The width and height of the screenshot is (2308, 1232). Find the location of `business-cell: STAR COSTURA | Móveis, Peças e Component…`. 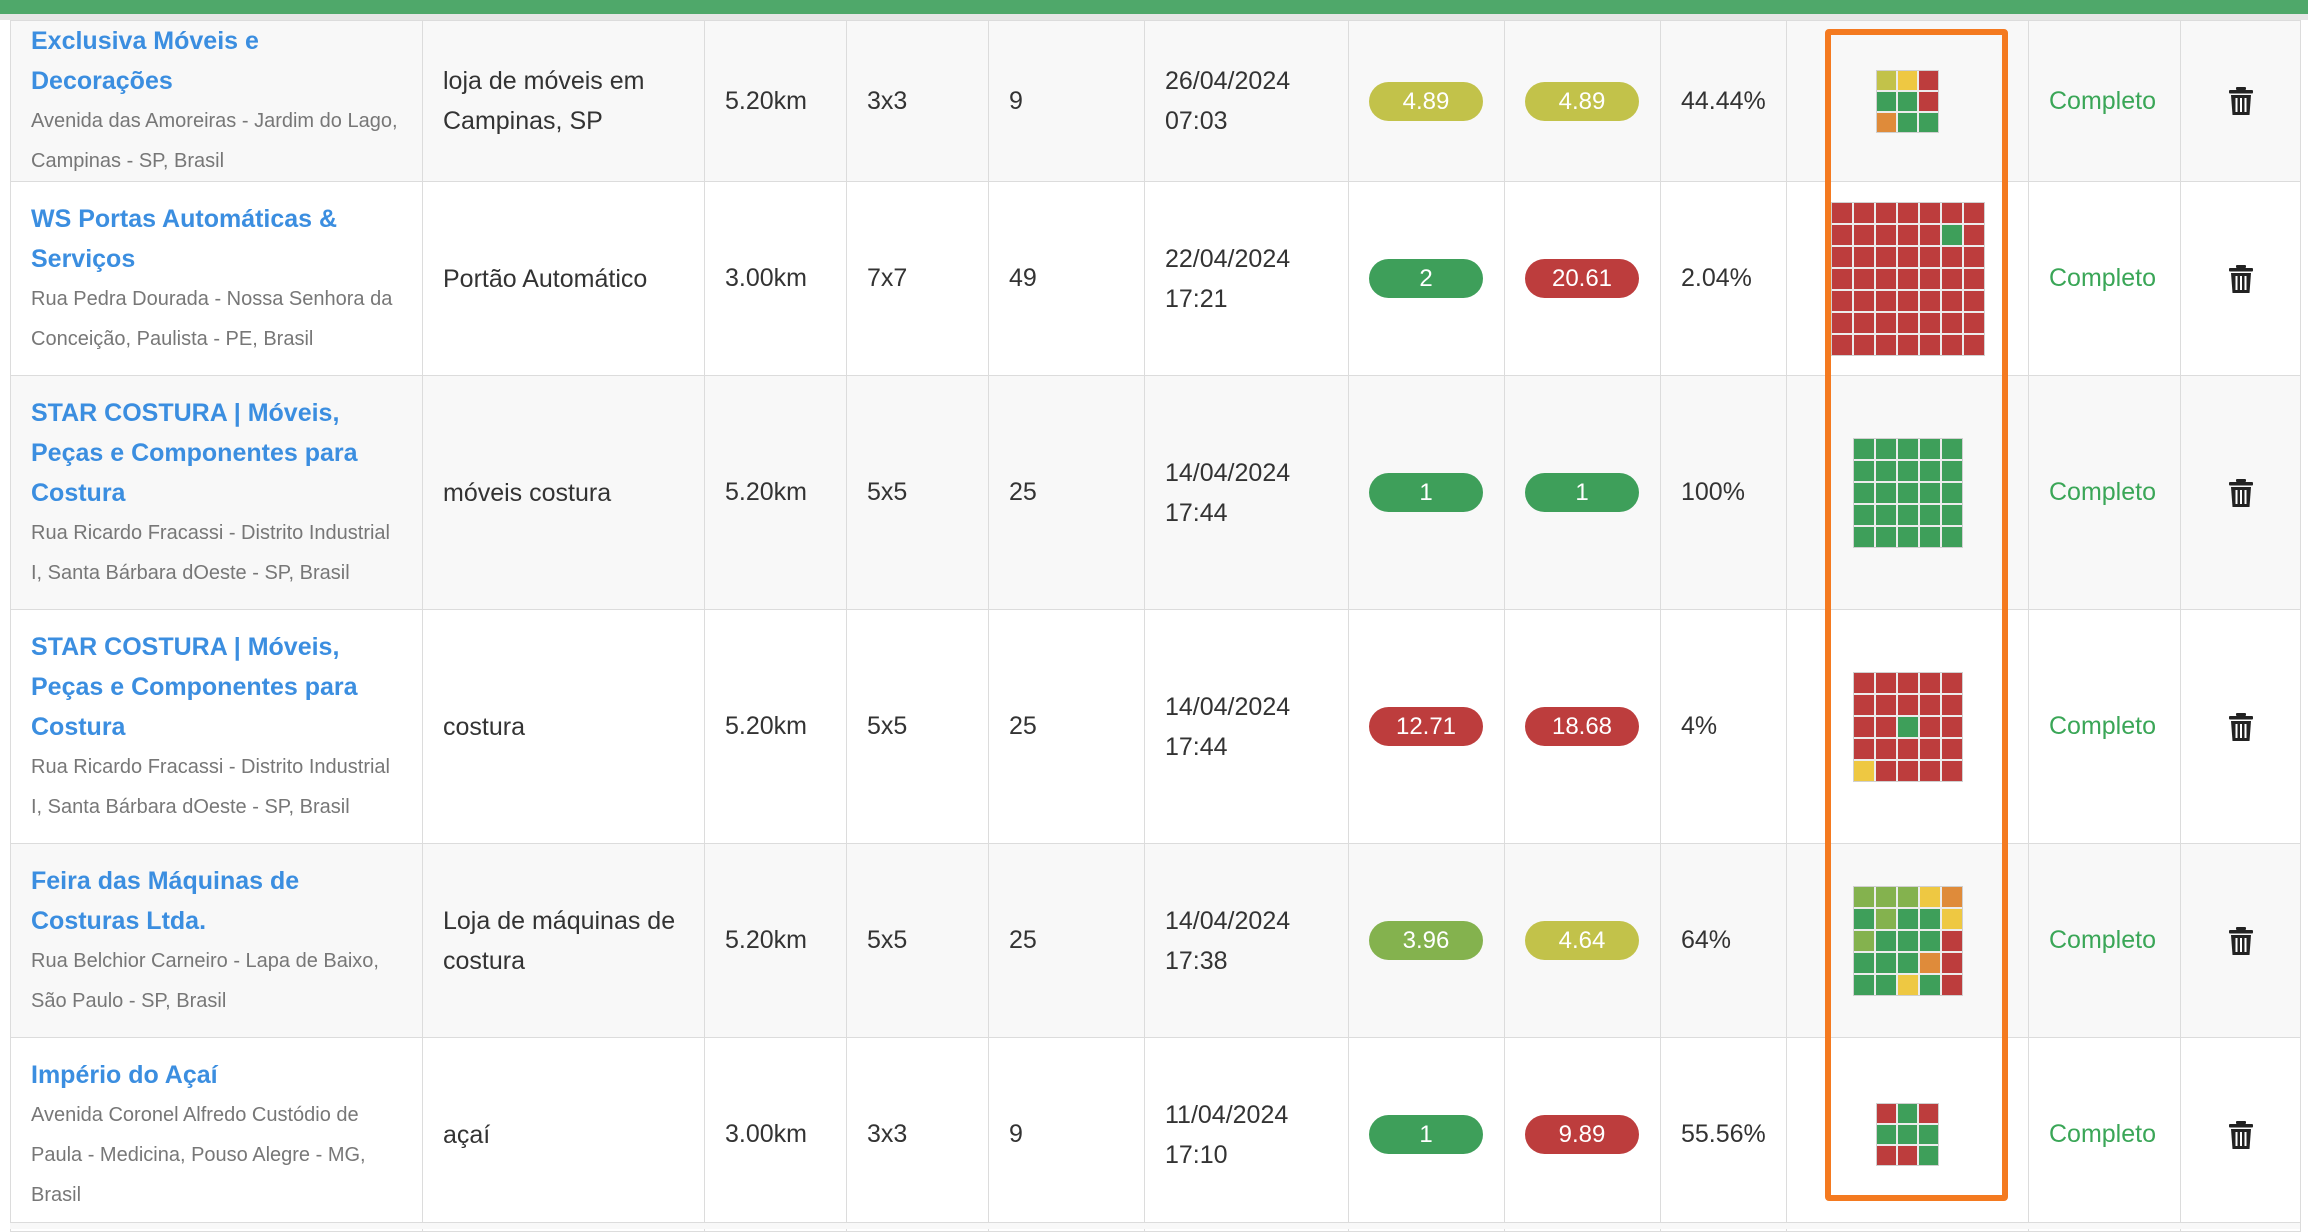

business-cell: STAR COSTURA | Móveis, Peças e Component… is located at coordinates (216, 492).